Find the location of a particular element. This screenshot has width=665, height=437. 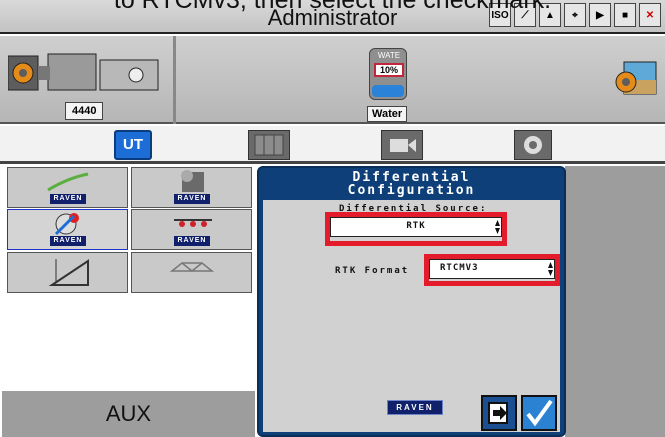

tank-icon: WATE 10% is located at coordinates (388, 74).